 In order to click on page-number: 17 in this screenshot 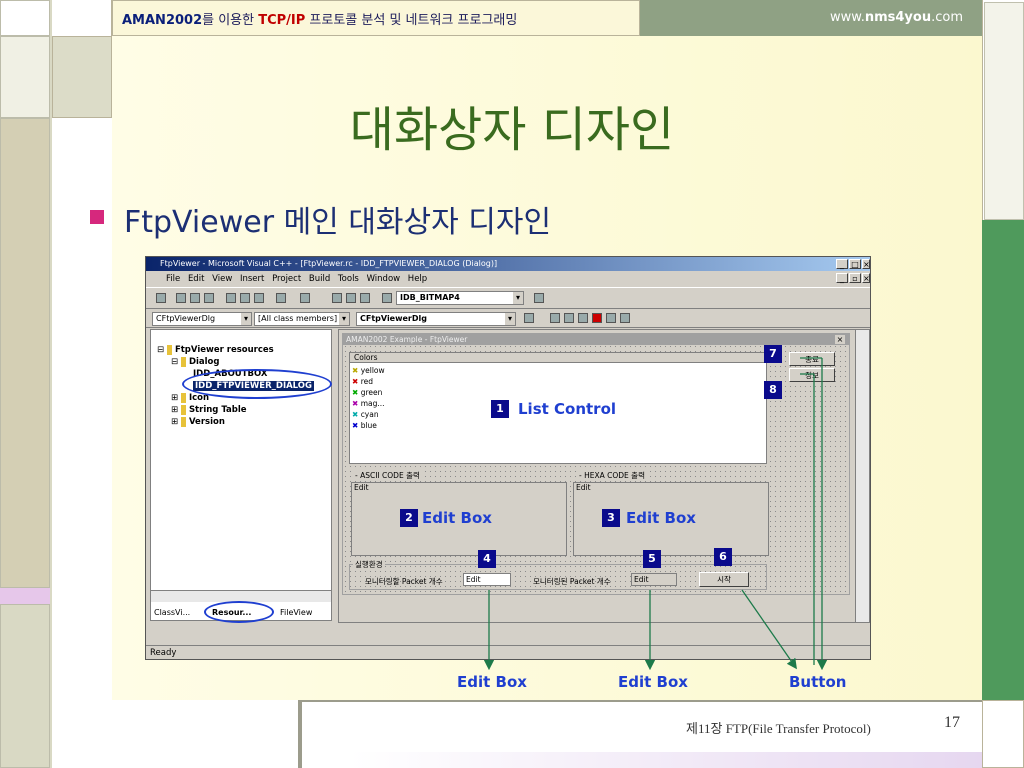, I will do `click(952, 722)`.